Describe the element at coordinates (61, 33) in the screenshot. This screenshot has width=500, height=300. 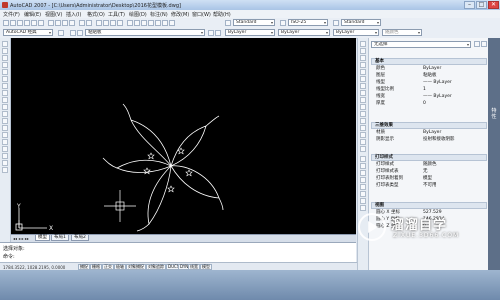
I see `workspace-settings-icon` at that location.